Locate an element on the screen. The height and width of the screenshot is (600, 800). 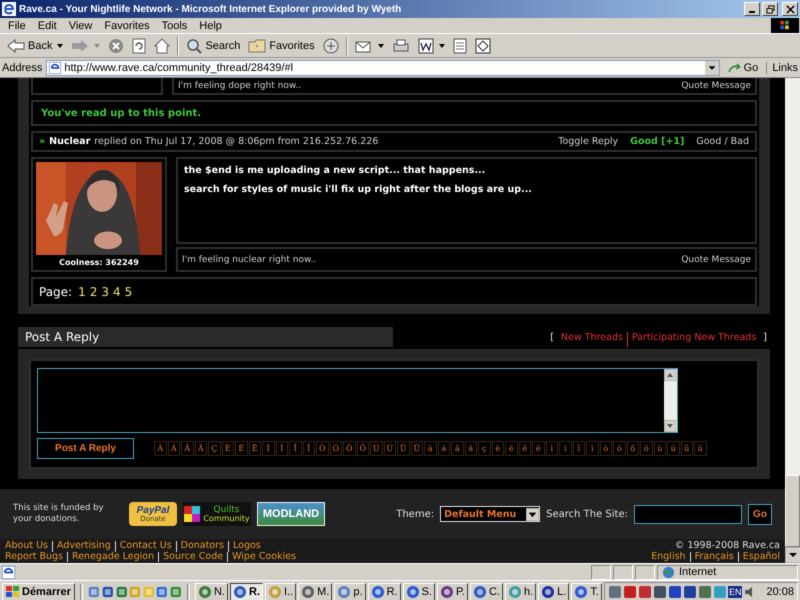
task-button: h. is located at coordinates (520, 591).